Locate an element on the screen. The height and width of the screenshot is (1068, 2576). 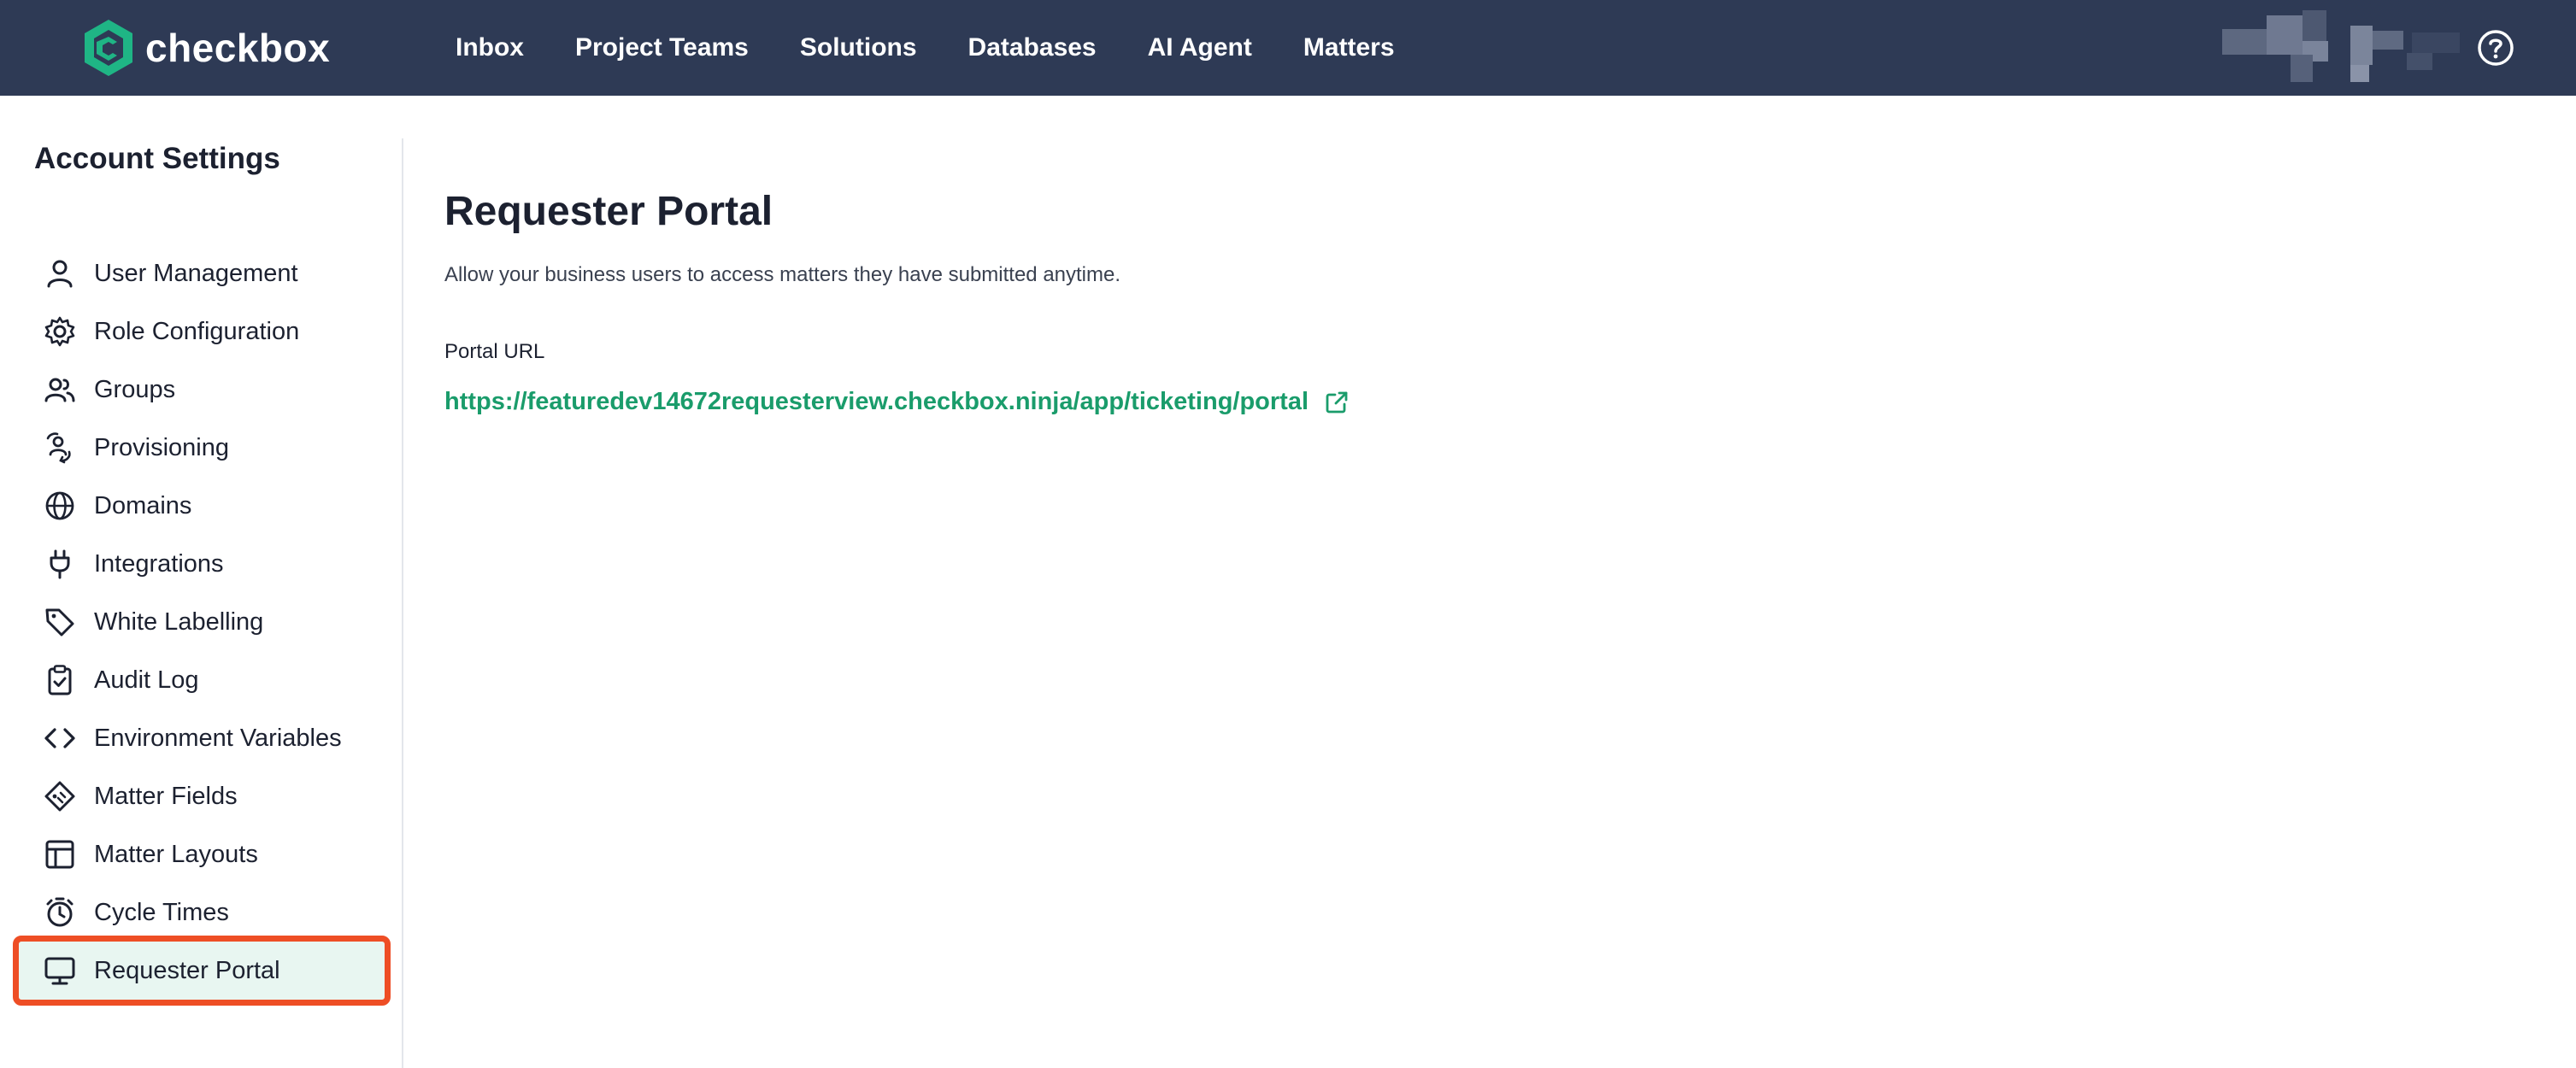
nav-item-project-teams: Project Teams is located at coordinates (662, 48).